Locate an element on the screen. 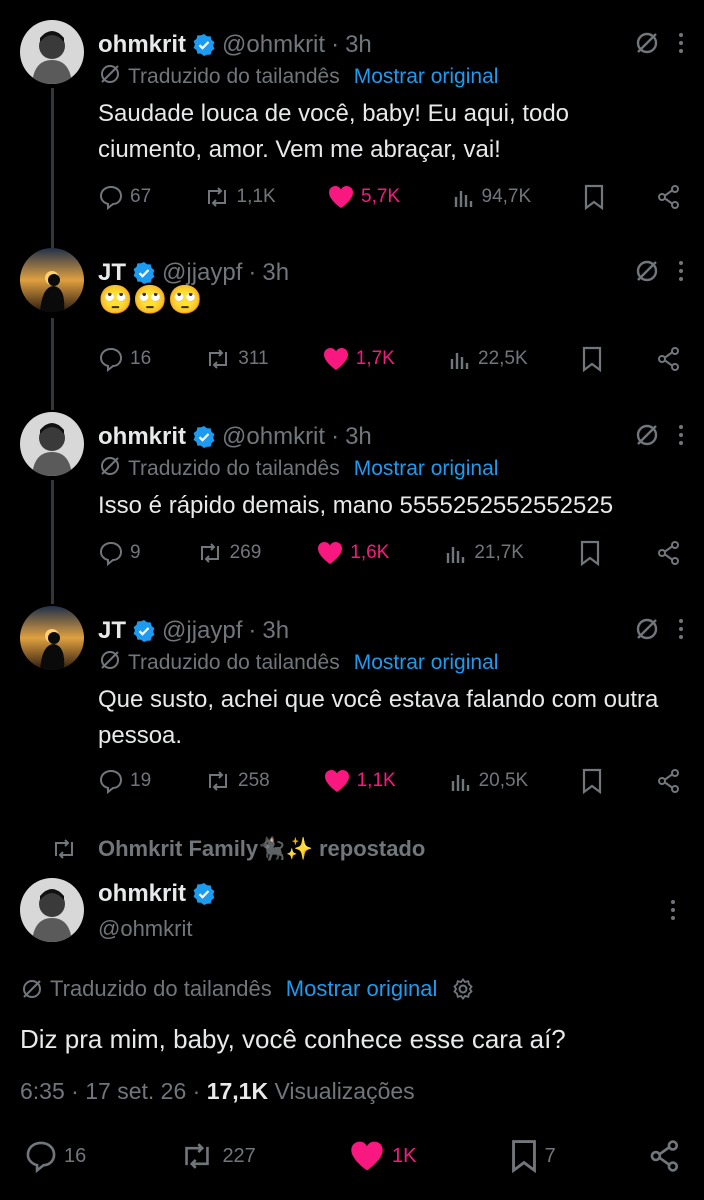 The image size is (704, 1200). views-label: Visualizações is located at coordinates (344, 1091).